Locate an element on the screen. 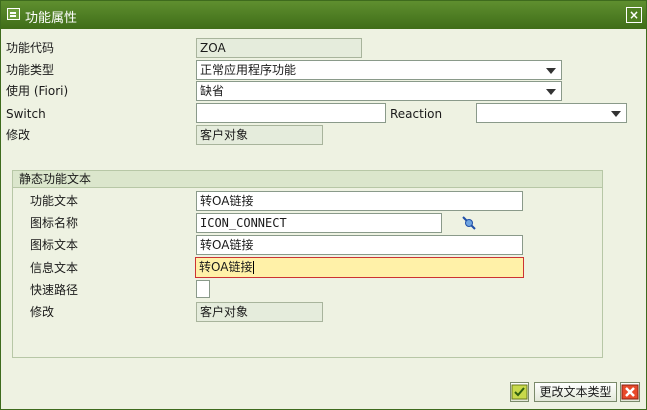 The image size is (647, 410). use-fiori-label: 使用 (Fiori) is located at coordinates (37, 91).